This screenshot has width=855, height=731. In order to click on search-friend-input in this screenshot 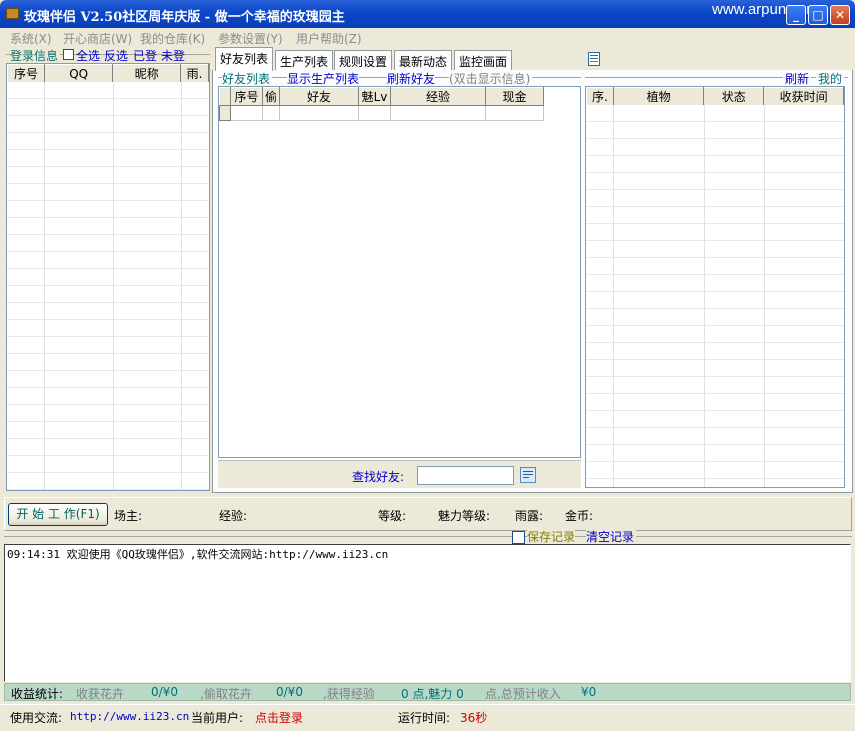, I will do `click(465, 475)`.